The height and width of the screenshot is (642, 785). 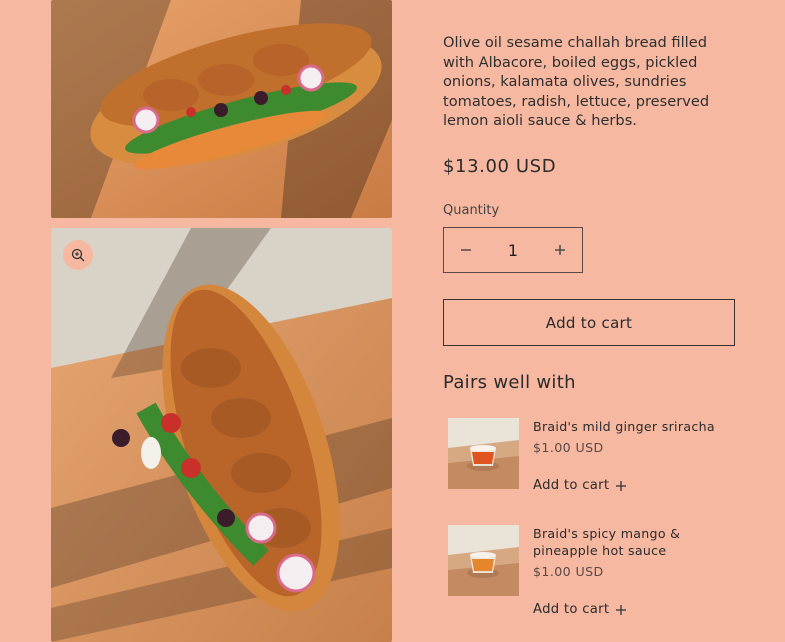 What do you see at coordinates (500, 166) in the screenshot?
I see `product-price: $13.00 USD` at bounding box center [500, 166].